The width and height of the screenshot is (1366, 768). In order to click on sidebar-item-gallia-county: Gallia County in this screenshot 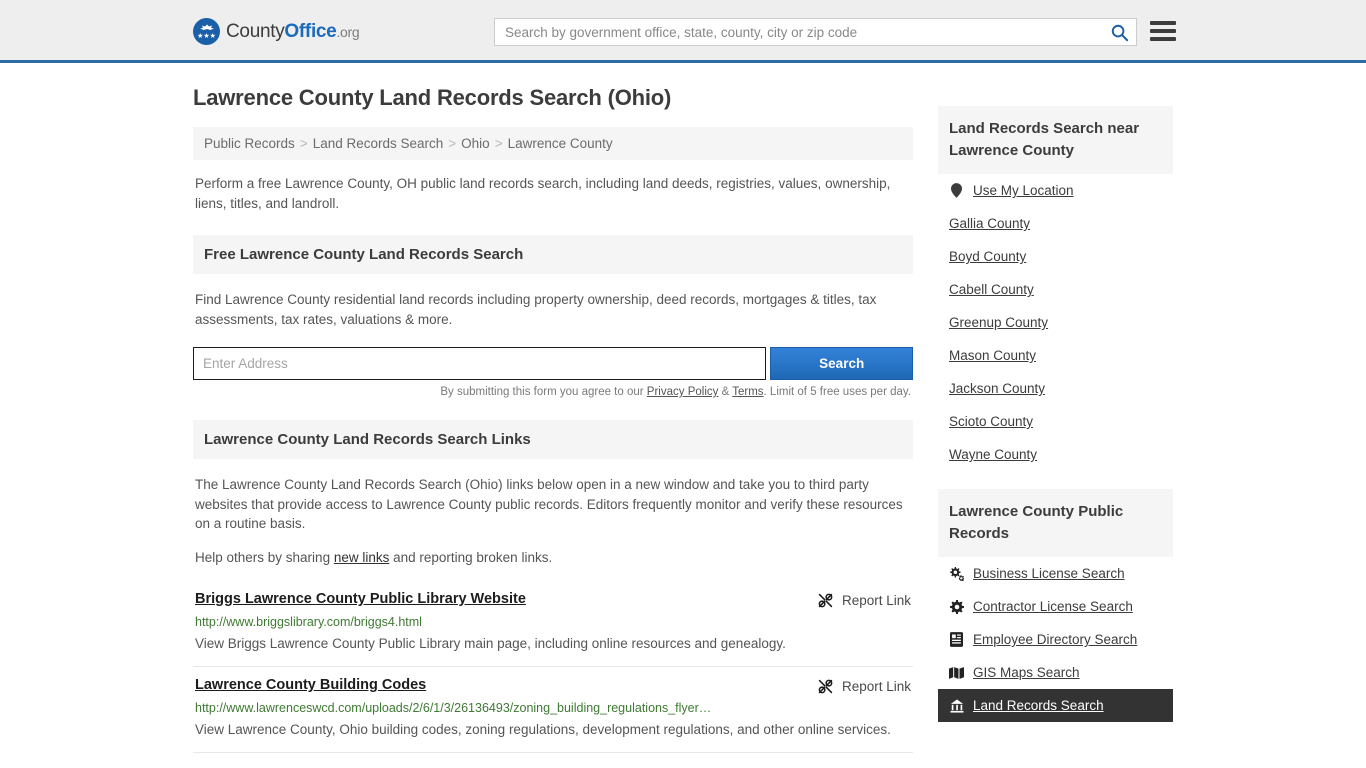, I will do `click(1055, 223)`.